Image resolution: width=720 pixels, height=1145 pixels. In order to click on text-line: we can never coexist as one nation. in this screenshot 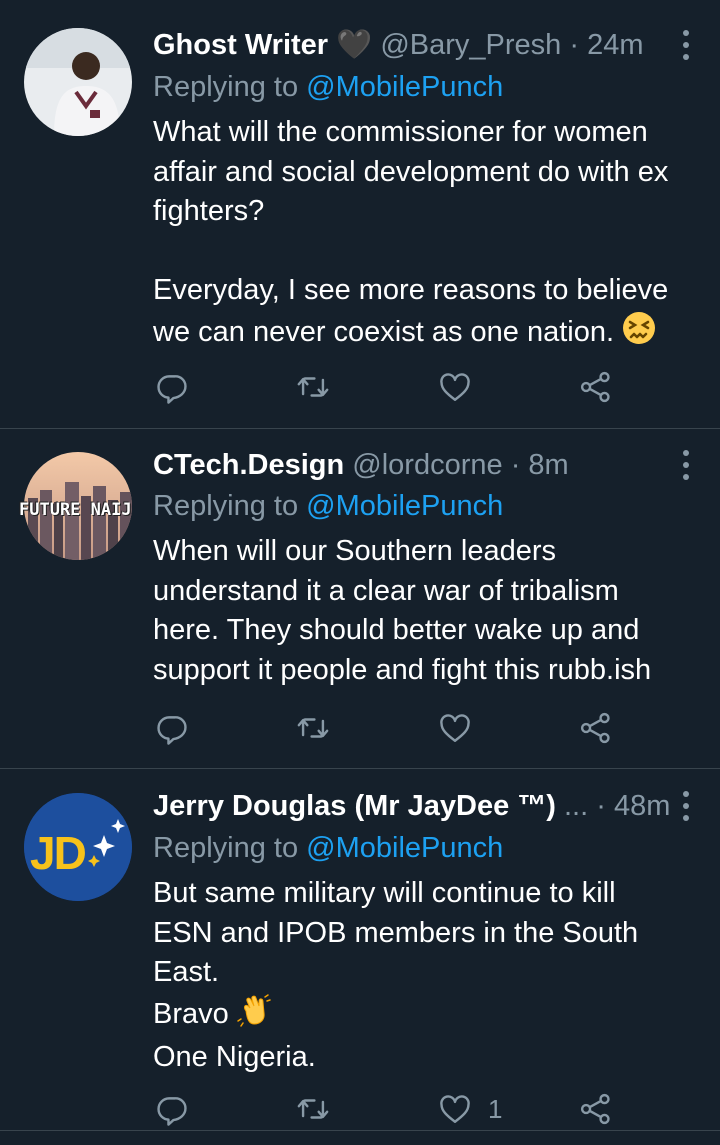, I will do `click(433, 334)`.